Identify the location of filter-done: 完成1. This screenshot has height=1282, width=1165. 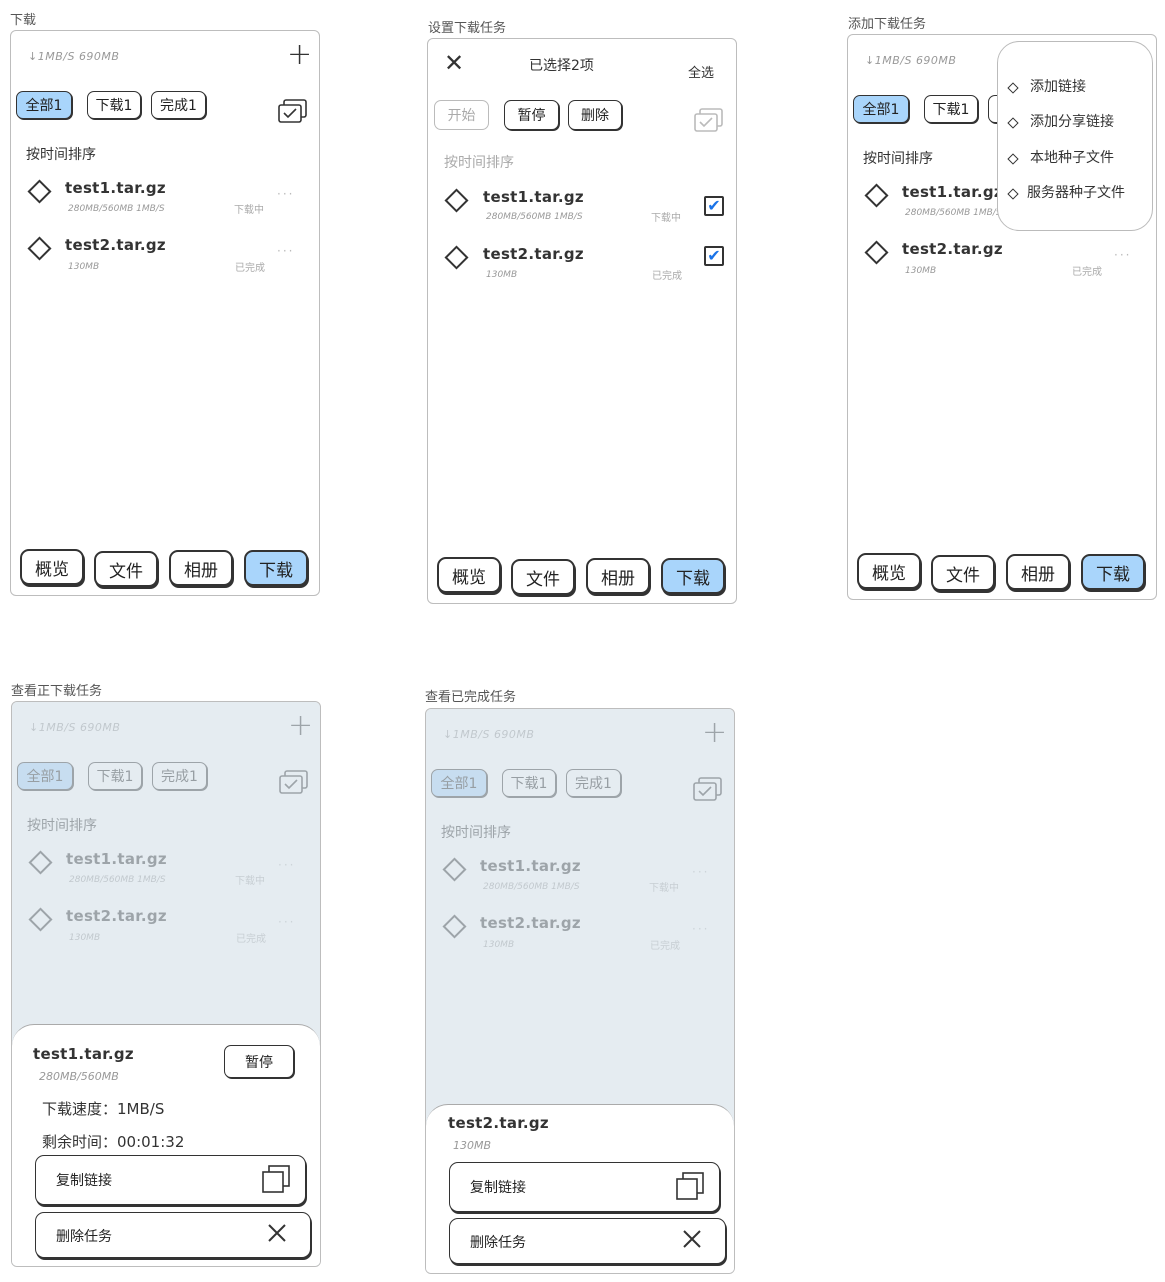
(178, 105).